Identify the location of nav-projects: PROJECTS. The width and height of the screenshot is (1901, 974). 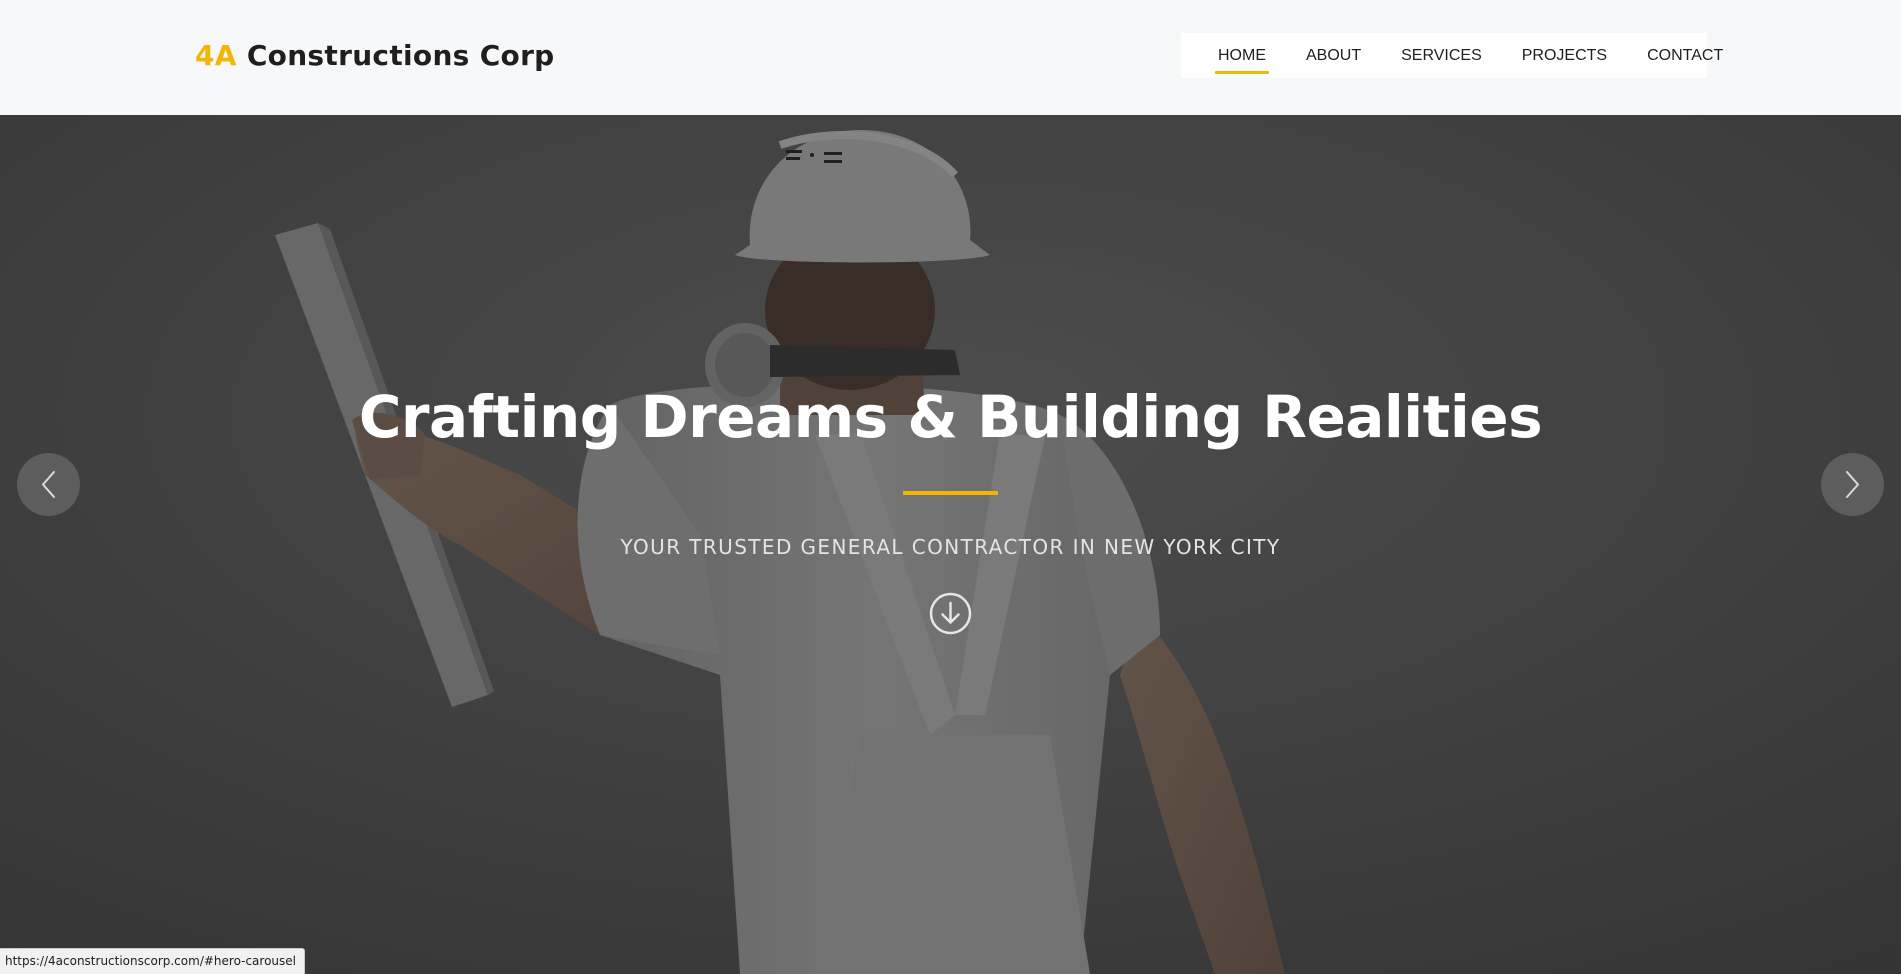
(1564, 55).